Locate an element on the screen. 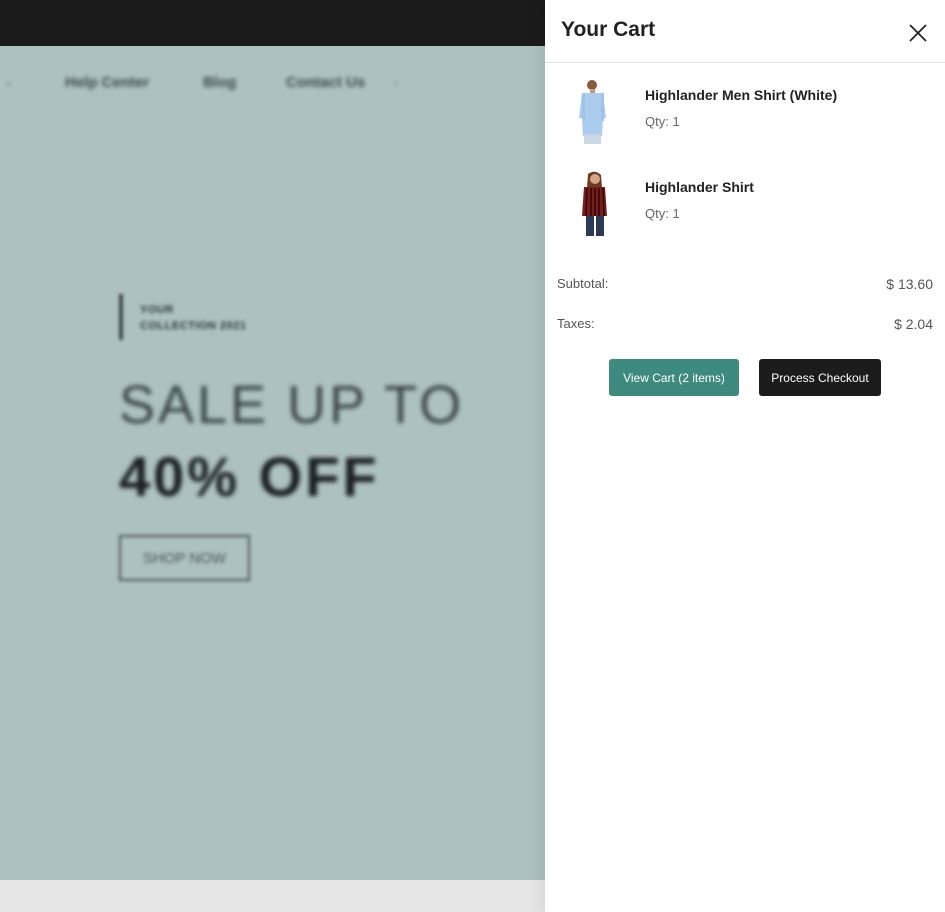  cart-item: Highlander Shirt Qty: 1 is located at coordinates (745, 210).